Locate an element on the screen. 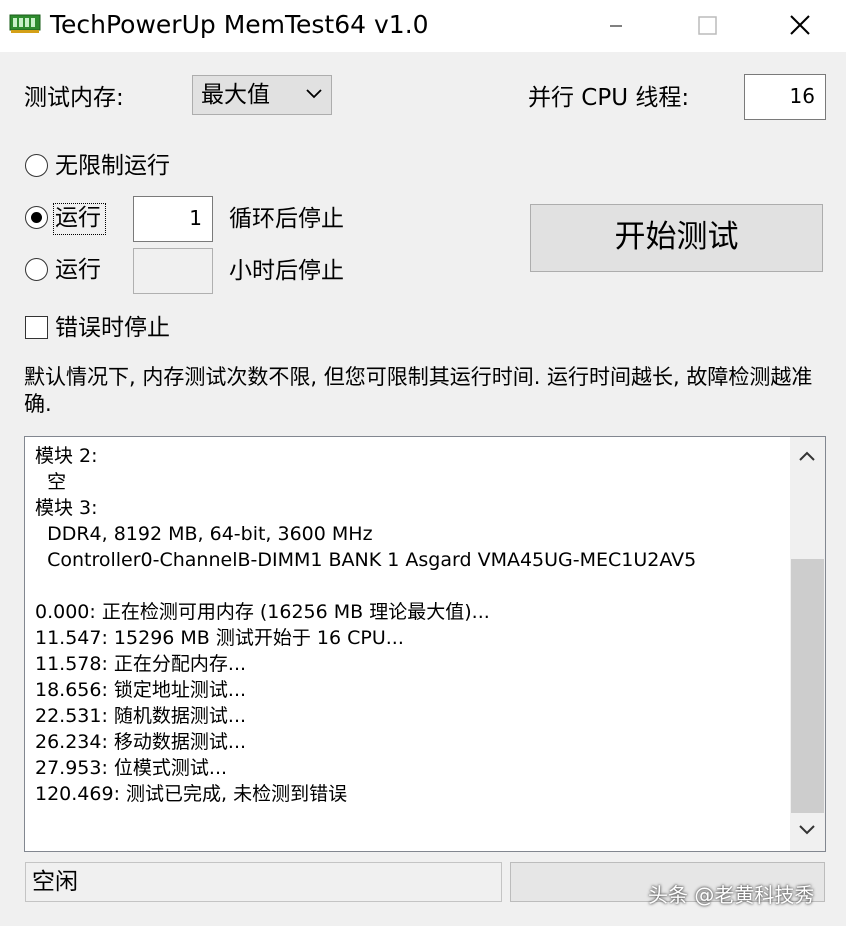 The width and height of the screenshot is (846, 926). chevron-up-icon is located at coordinates (807, 456).